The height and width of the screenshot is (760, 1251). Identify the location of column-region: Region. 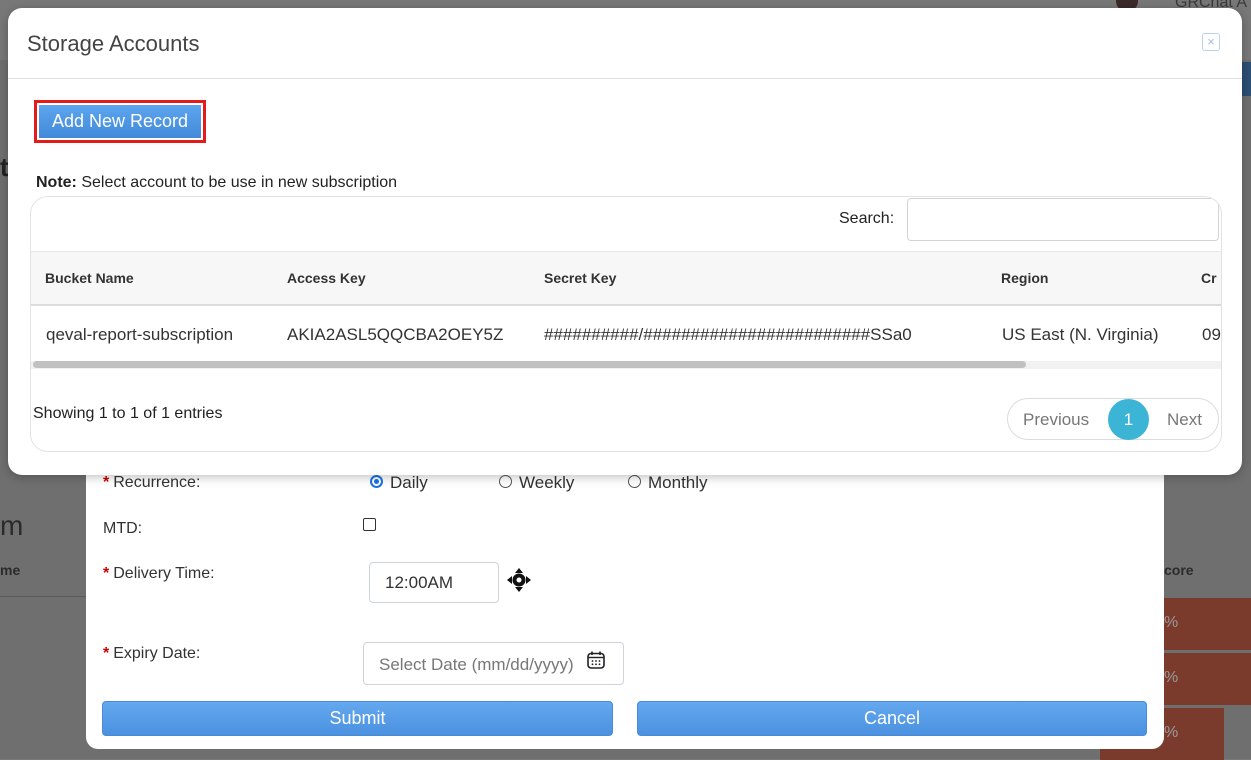
(1024, 278).